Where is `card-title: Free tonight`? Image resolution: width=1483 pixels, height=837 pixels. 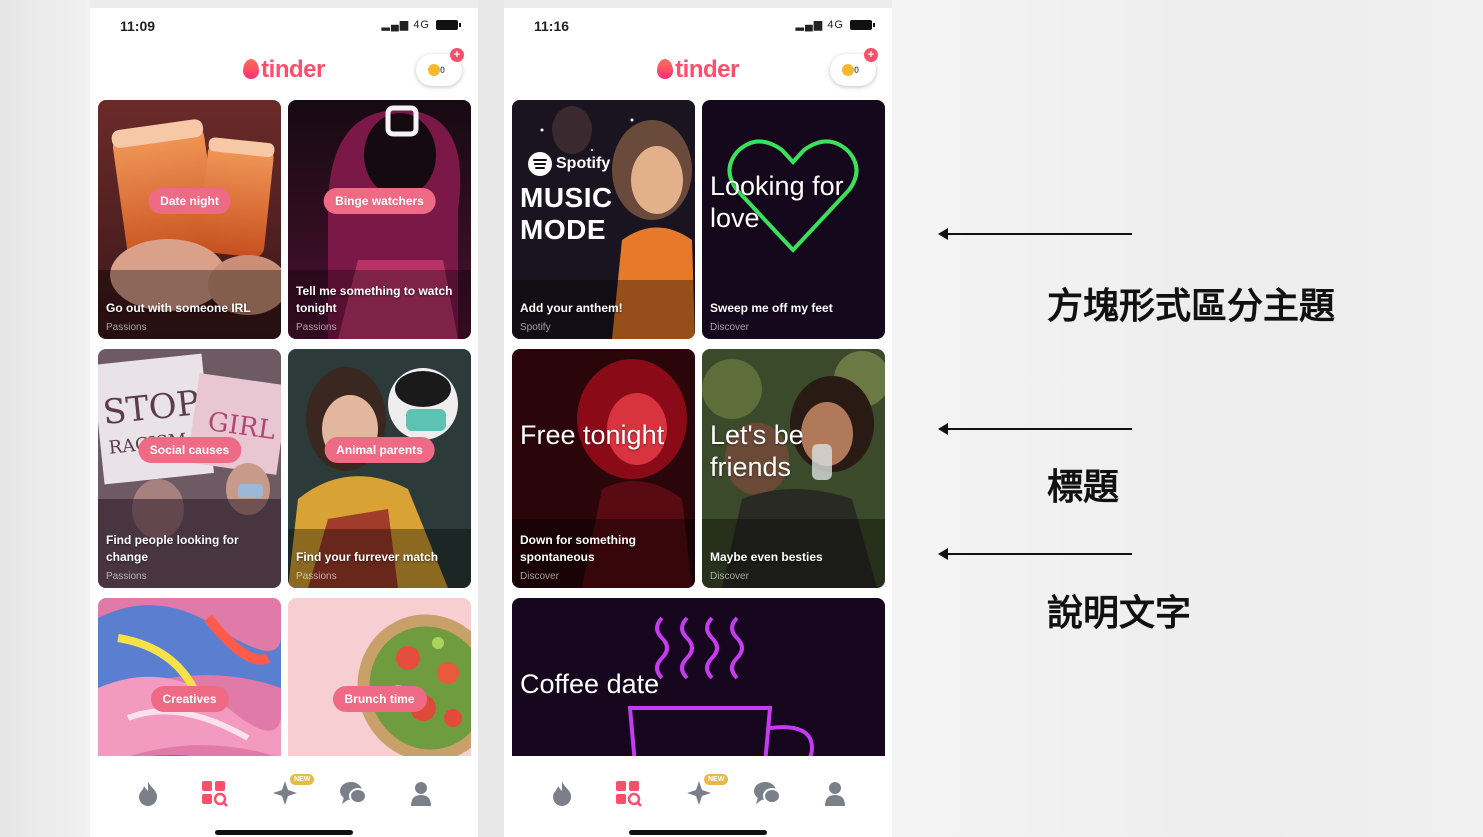 card-title: Free tonight is located at coordinates (592, 435).